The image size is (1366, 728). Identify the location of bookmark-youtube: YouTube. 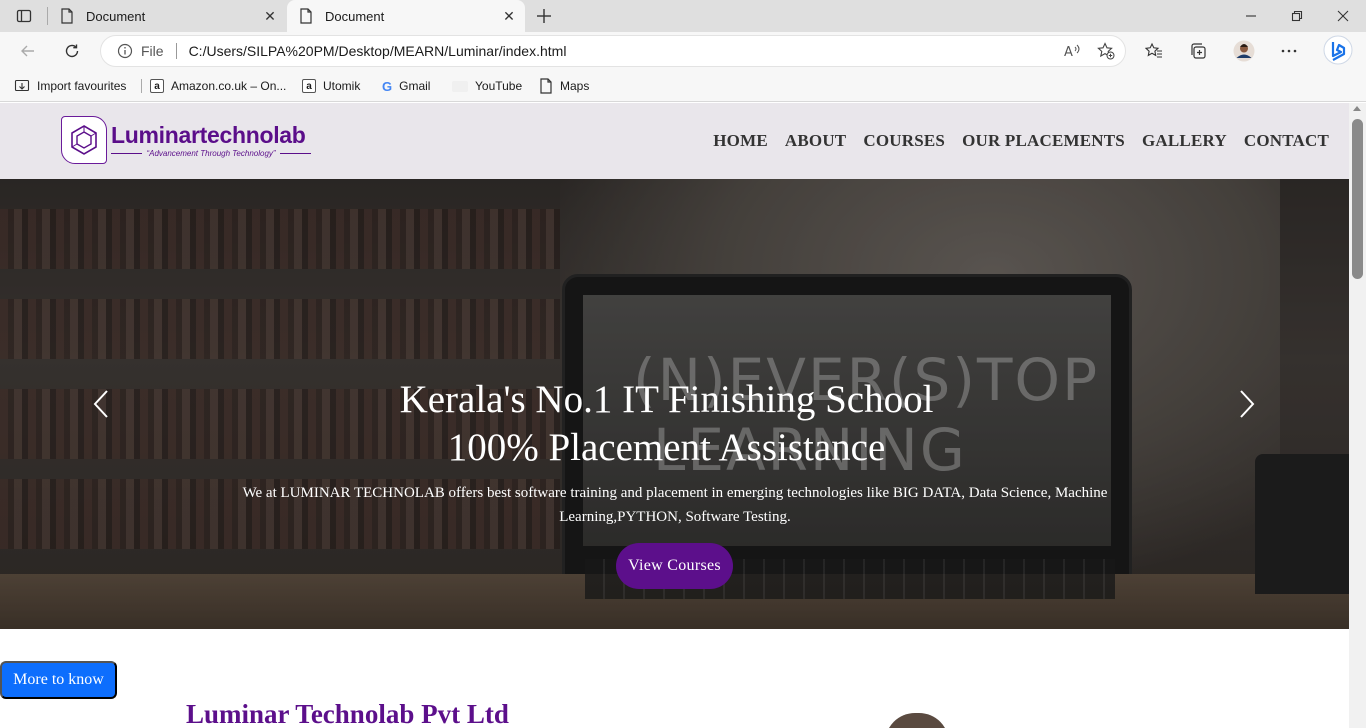
(487, 86).